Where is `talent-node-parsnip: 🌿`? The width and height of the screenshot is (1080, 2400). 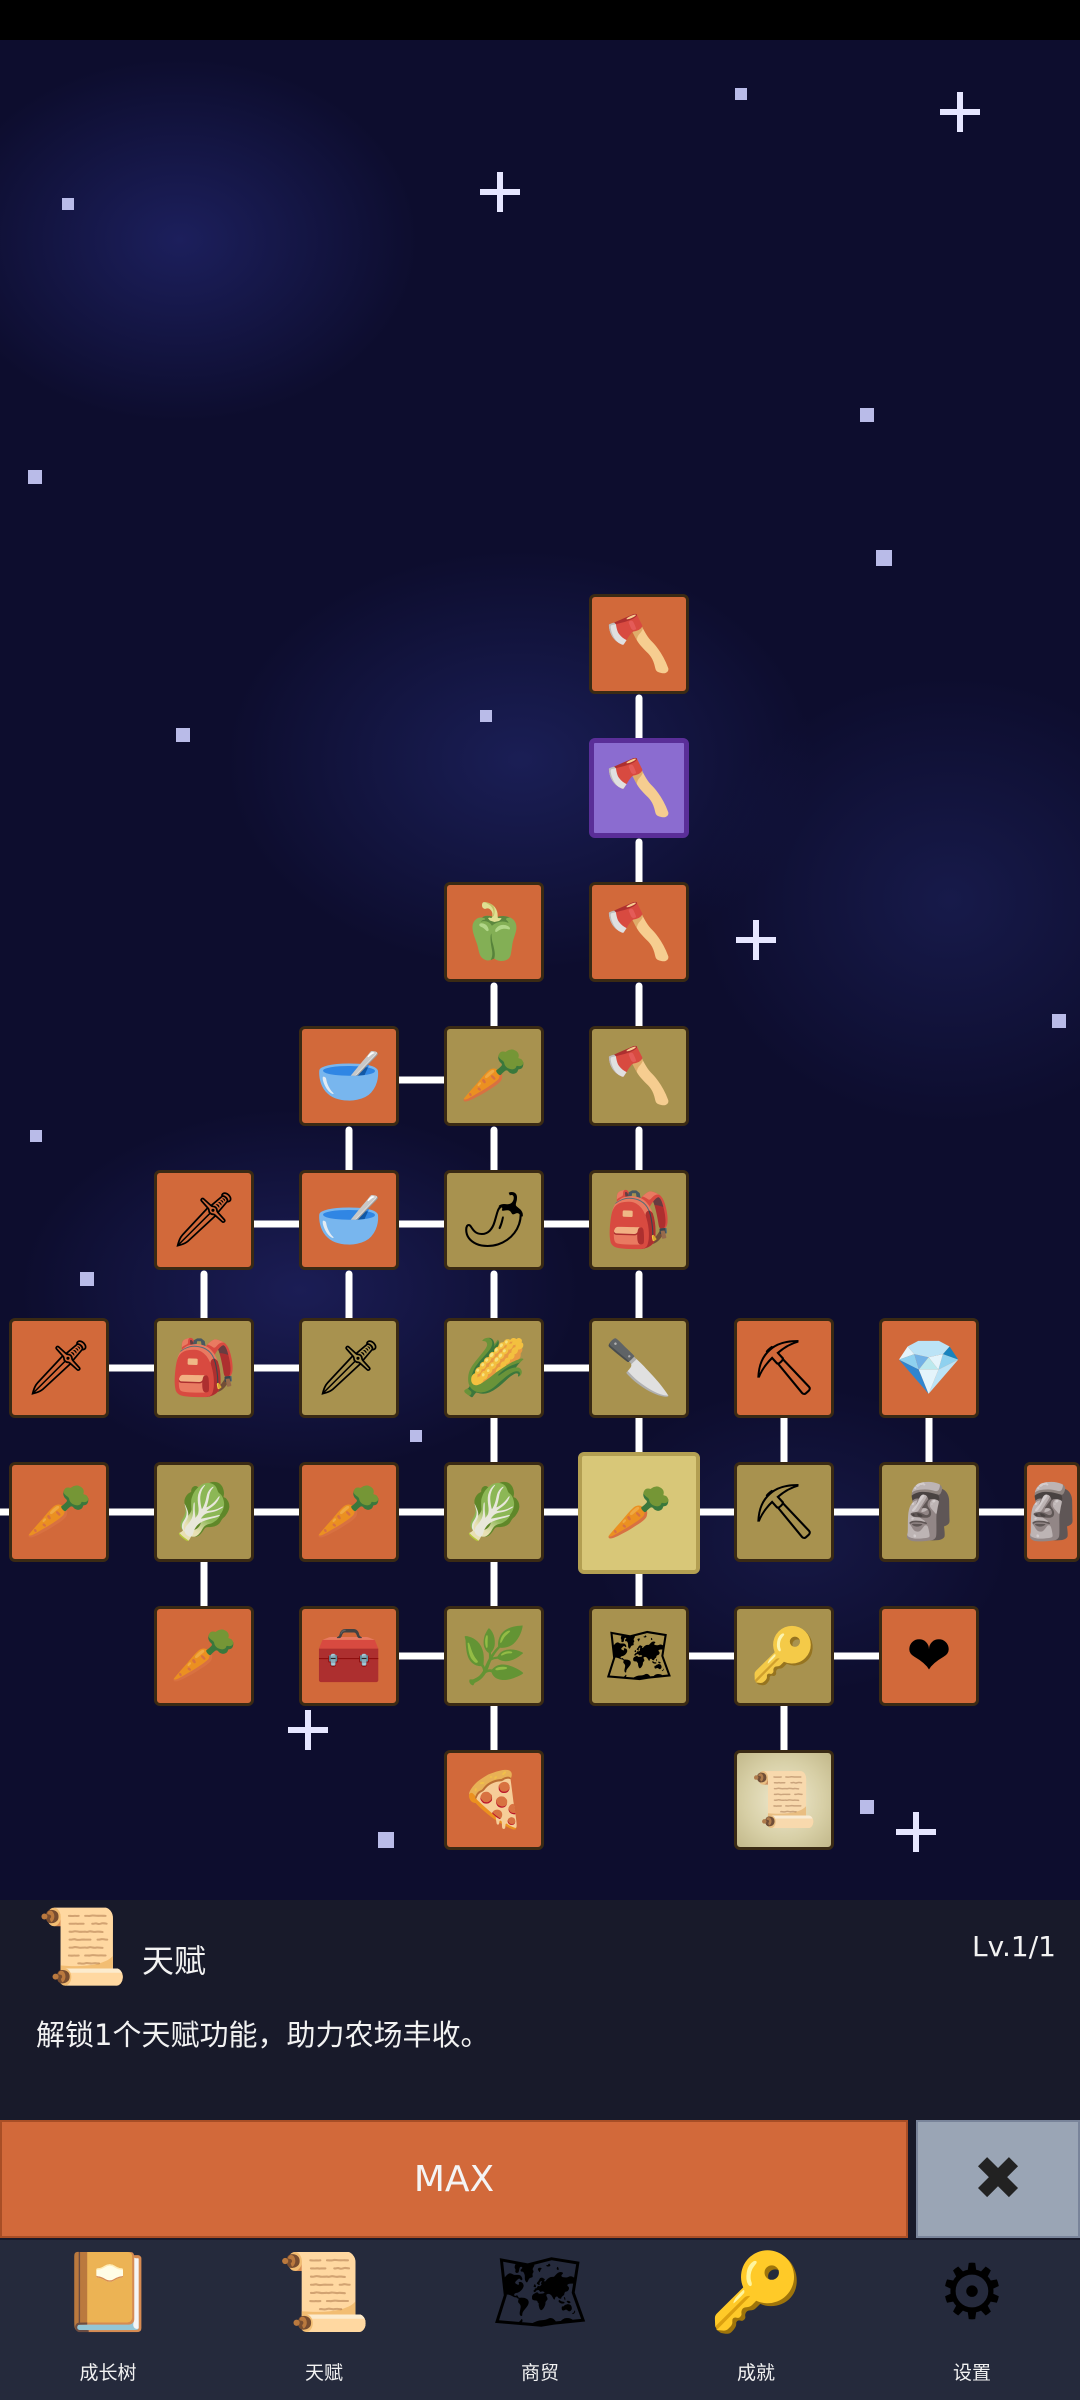 talent-node-parsnip: 🌿 is located at coordinates (494, 1656).